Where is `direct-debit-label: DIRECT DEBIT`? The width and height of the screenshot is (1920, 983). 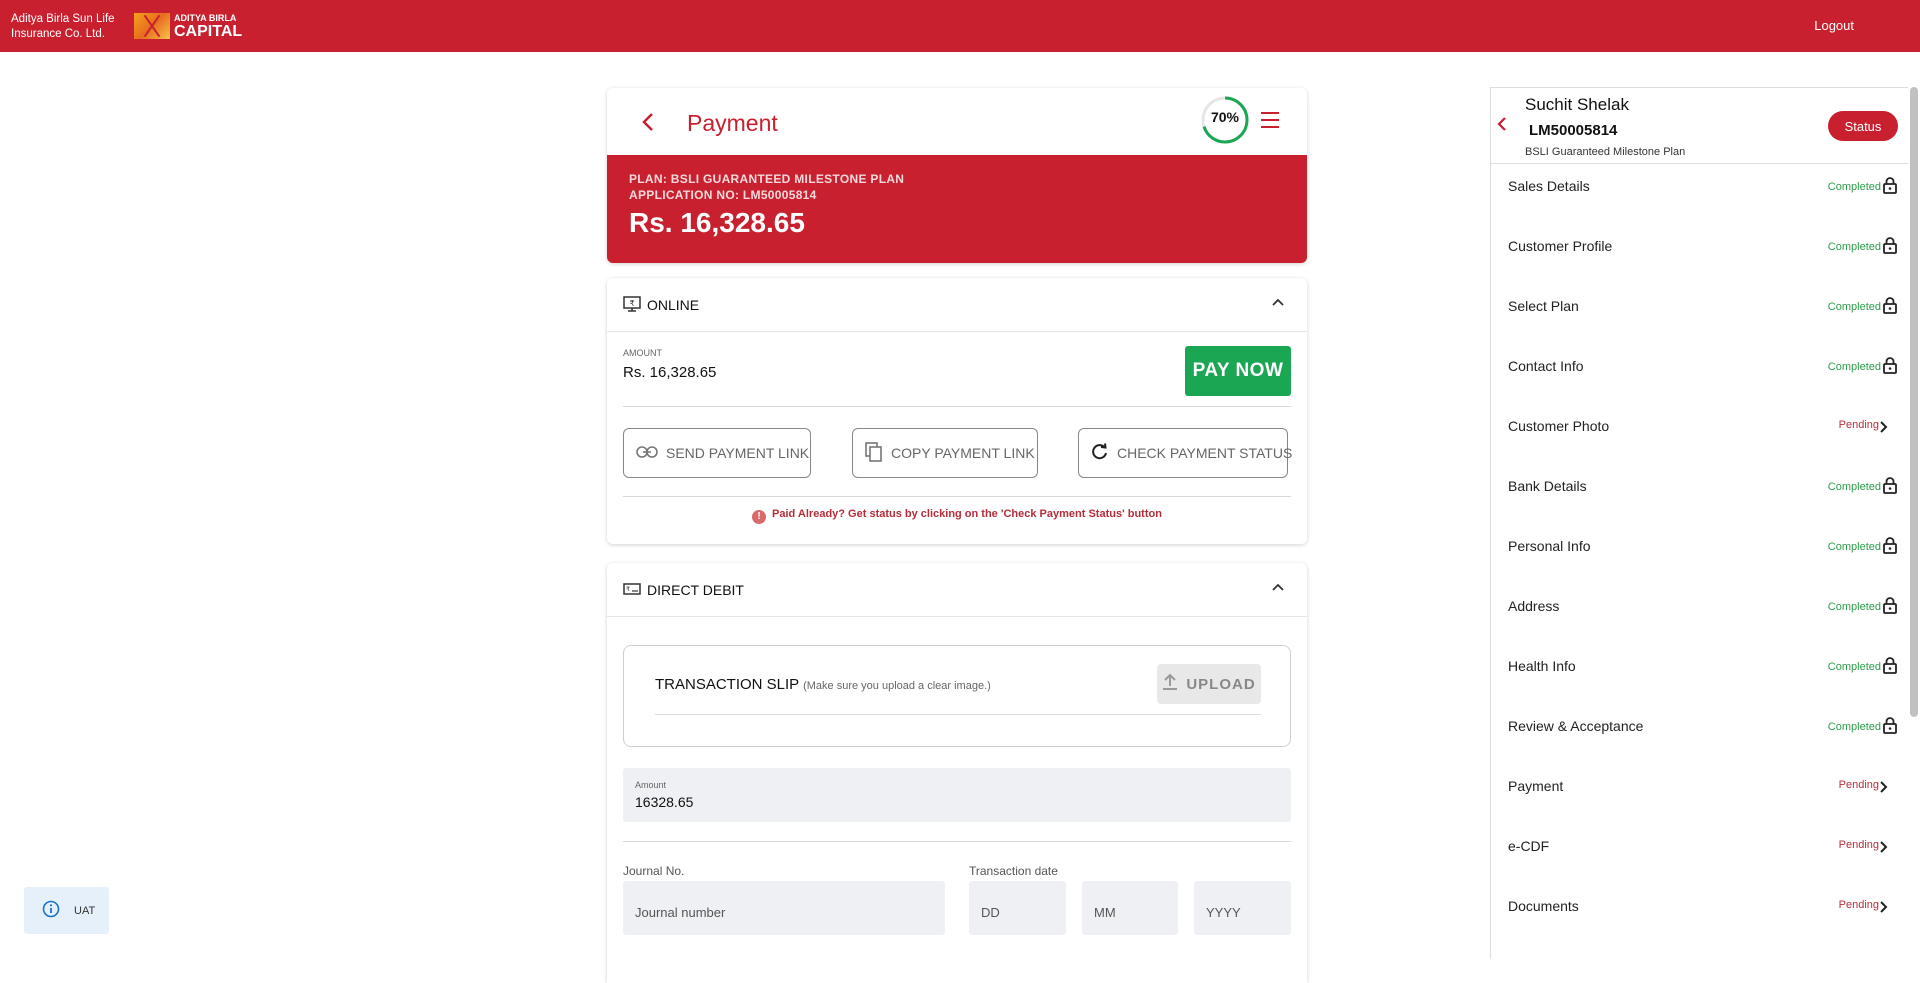
direct-debit-label: DIRECT DEBIT is located at coordinates (695, 590).